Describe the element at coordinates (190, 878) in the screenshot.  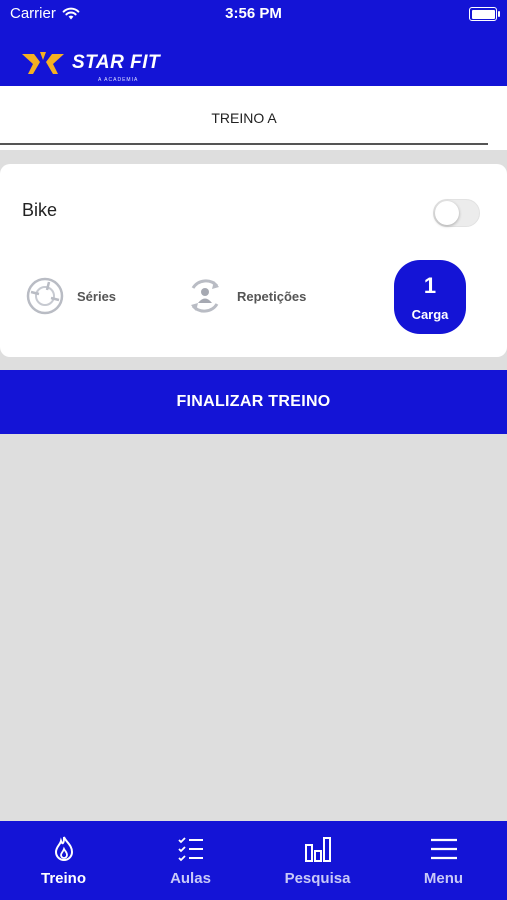
I see `nav-label-aulas: Aulas` at that location.